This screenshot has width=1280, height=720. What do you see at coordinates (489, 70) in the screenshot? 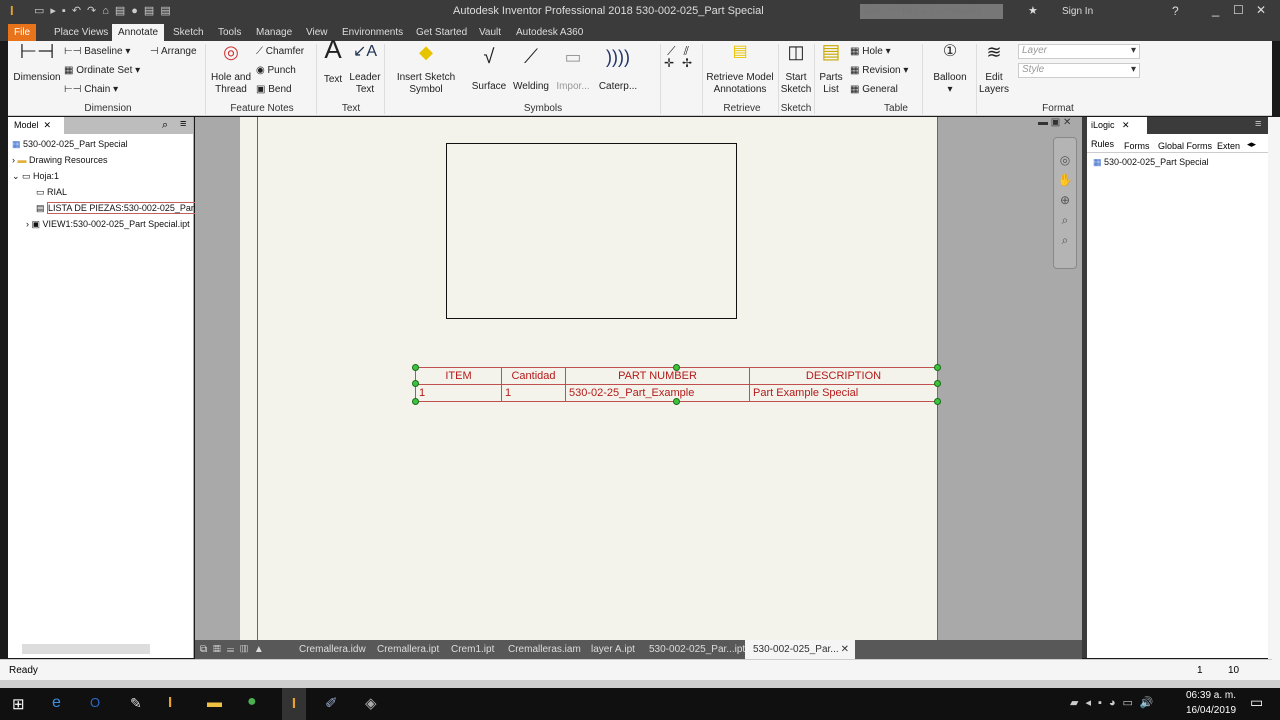
I see `surface-button: √ Surface` at bounding box center [489, 70].